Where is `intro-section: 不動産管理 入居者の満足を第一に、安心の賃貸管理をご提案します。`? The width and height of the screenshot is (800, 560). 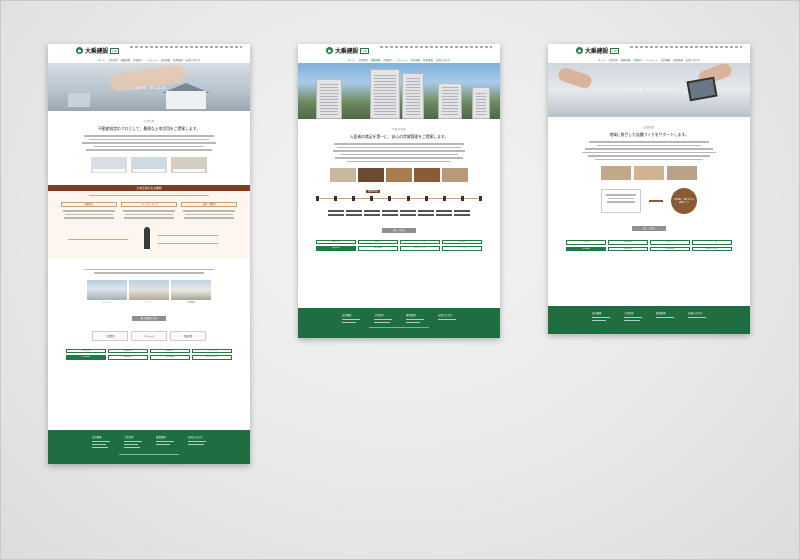
intro-section: 不動産管理 入居者の満足を第一に、安心の賃貸管理をご提案します。 is located at coordinates (399, 152).